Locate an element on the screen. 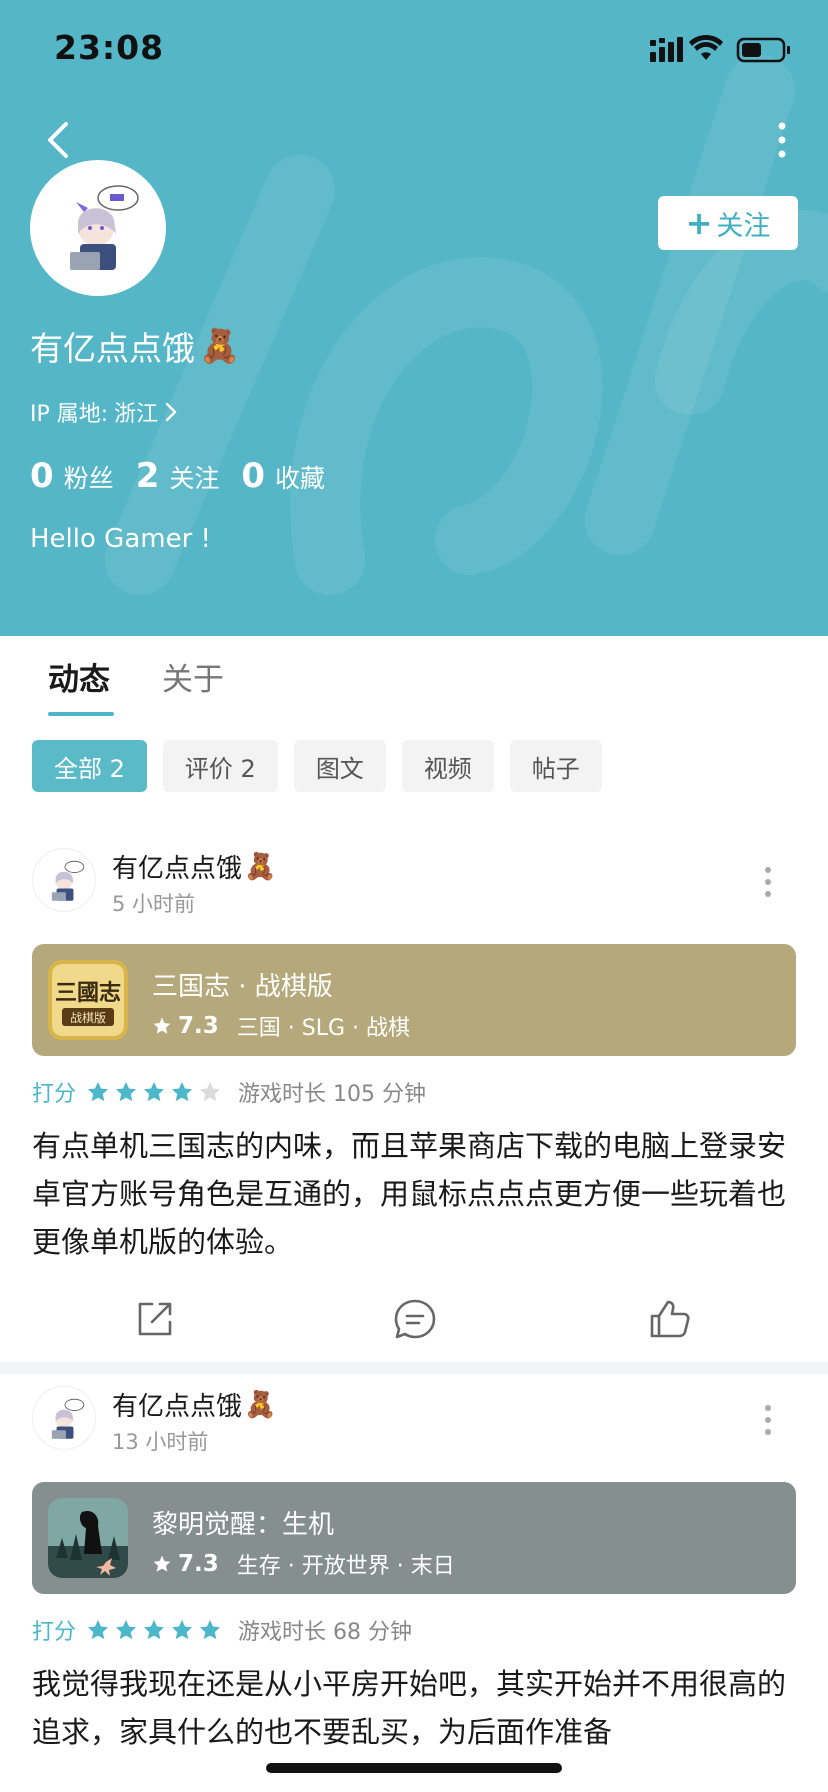 The height and width of the screenshot is (1792, 828). more-options-button is located at coordinates (782, 140).